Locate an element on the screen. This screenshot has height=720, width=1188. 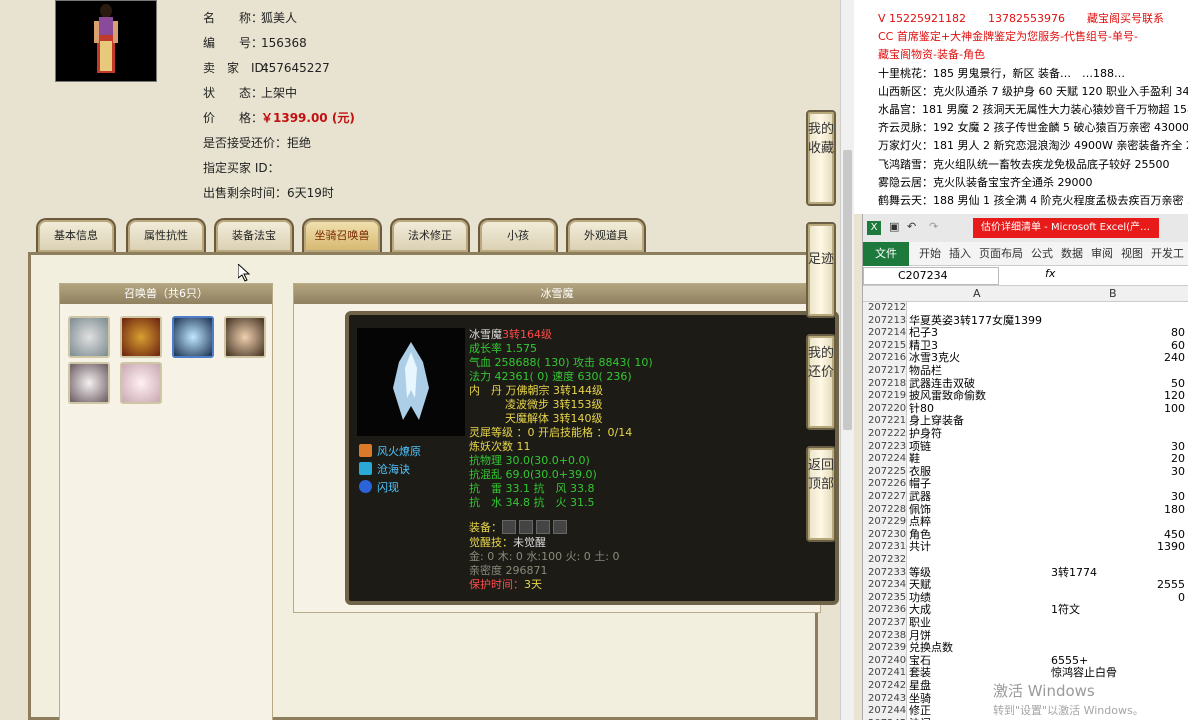
column-b-header: B is located at coordinates (1113, 293).